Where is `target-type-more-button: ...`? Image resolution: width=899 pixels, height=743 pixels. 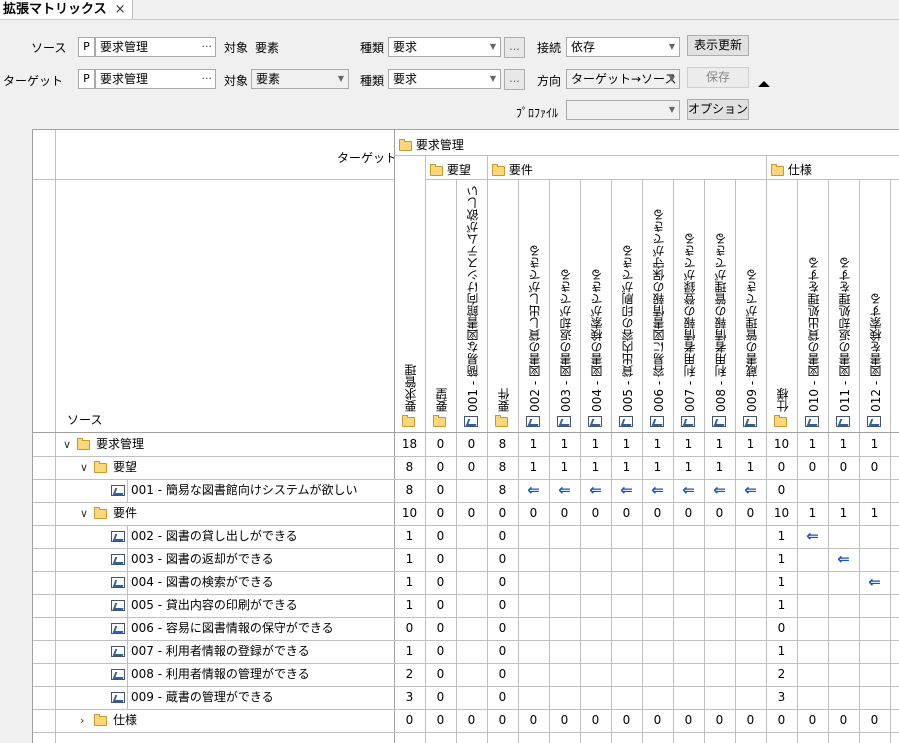
target-type-more-button: ... is located at coordinates (514, 79).